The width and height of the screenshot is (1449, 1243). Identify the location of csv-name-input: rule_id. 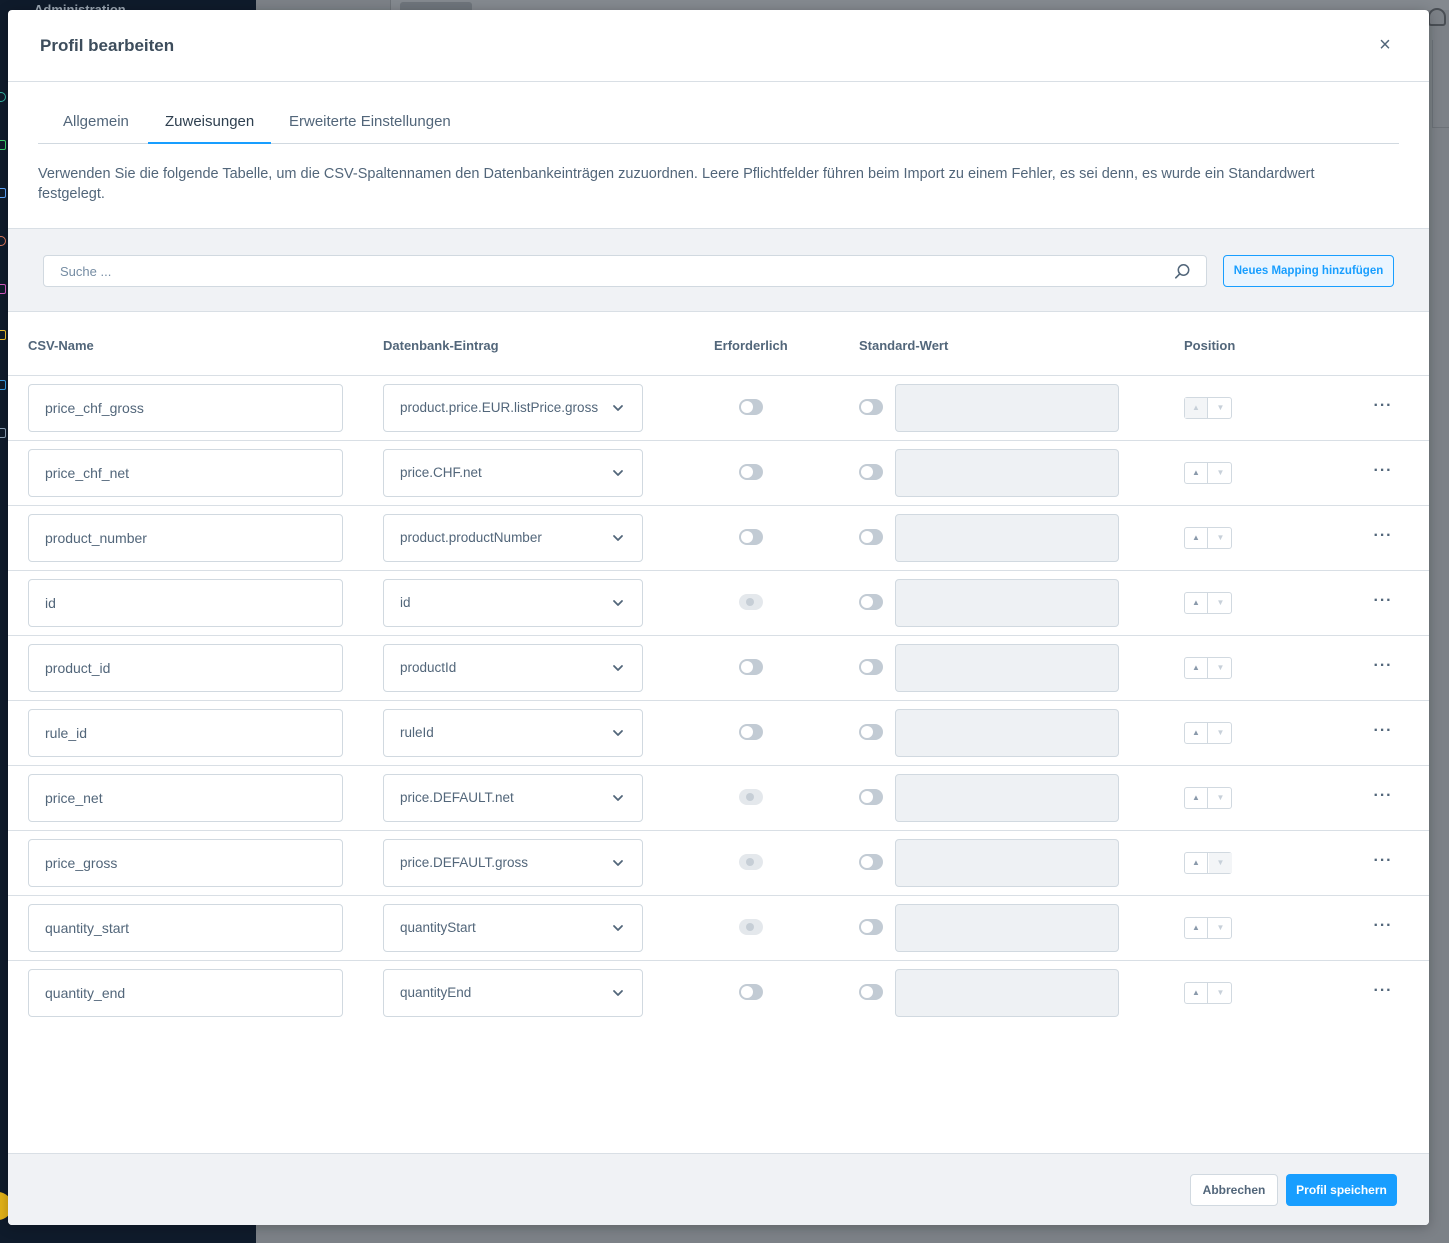
(185, 733).